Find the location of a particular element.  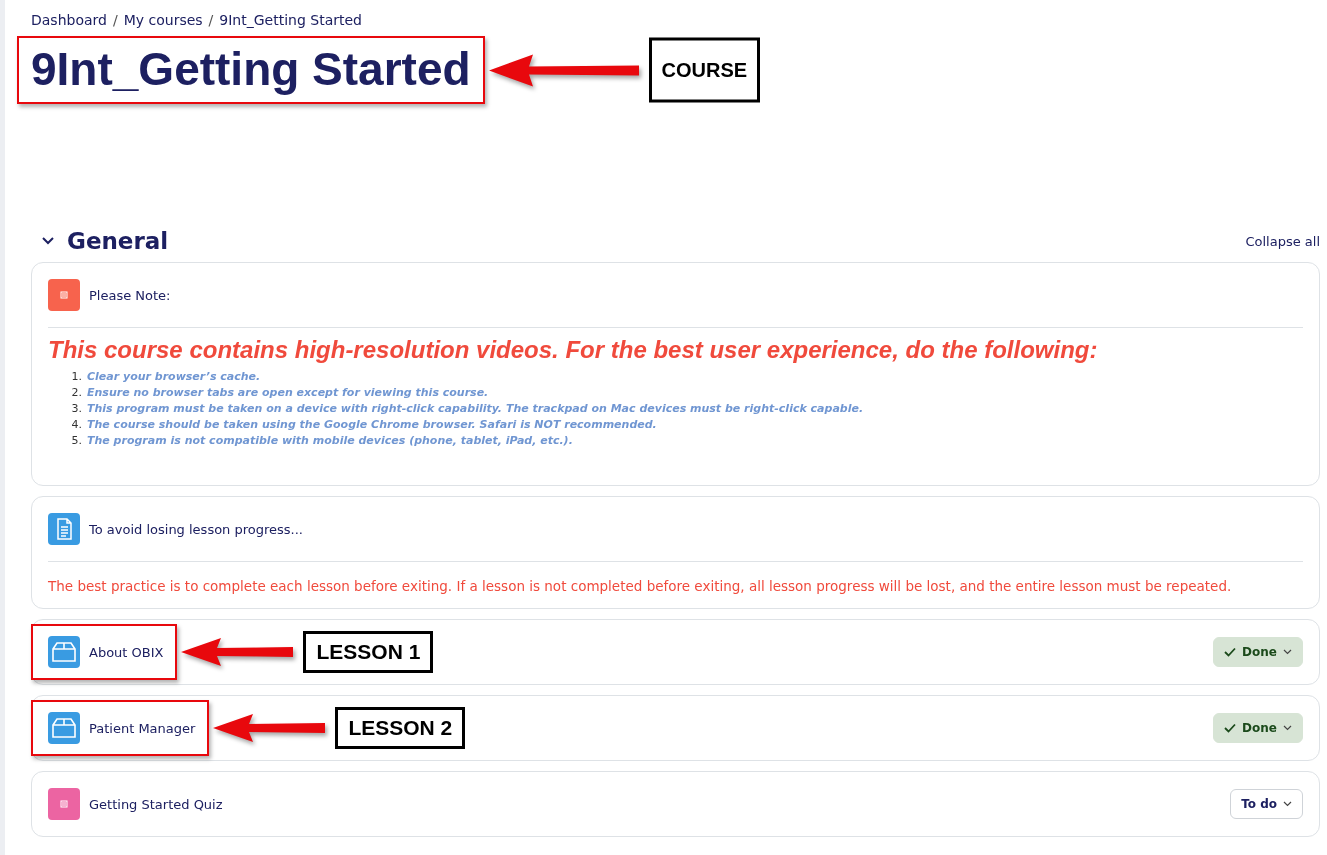

list-number: 1. is located at coordinates (76, 376).